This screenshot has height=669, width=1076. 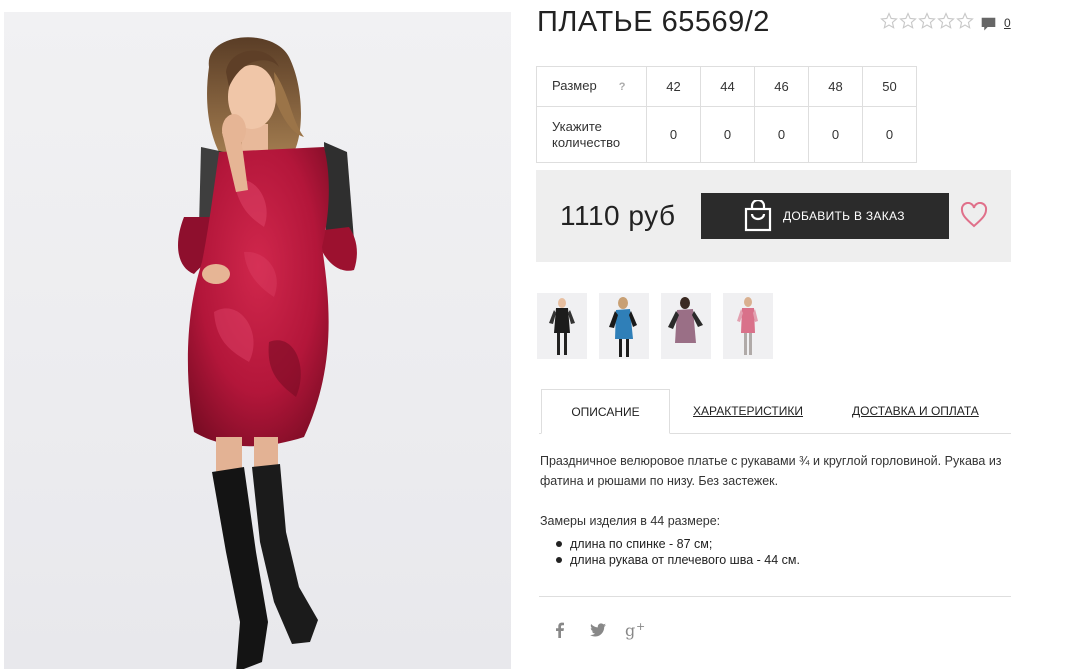 What do you see at coordinates (630, 521) in the screenshot?
I see `measures-title: Замеры изделия в 44 размере:` at bounding box center [630, 521].